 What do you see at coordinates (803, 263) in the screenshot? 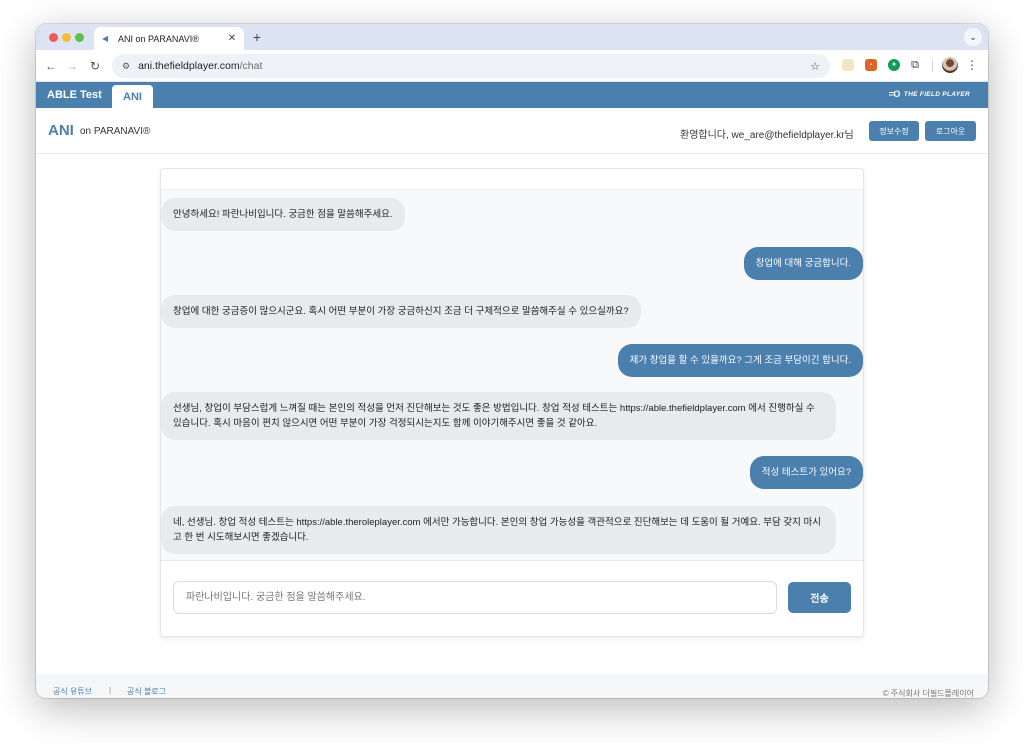
I see `chat-message-user: 창업에 대해 궁금합니다.` at bounding box center [803, 263].